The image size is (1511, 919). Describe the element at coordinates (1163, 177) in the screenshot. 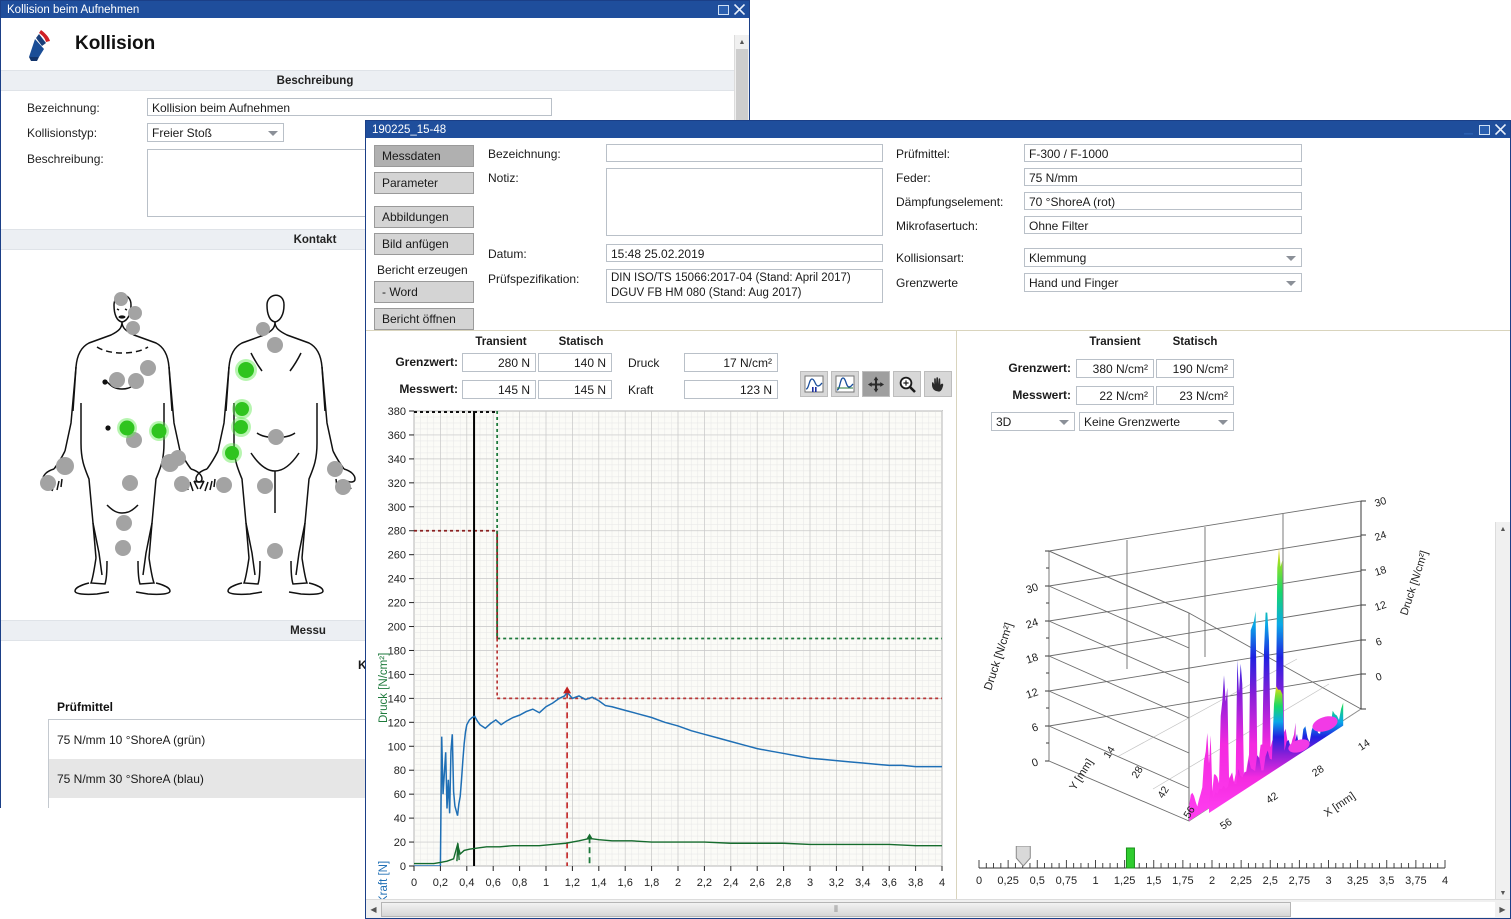

I see `input-feder: 75 N/mm` at that location.